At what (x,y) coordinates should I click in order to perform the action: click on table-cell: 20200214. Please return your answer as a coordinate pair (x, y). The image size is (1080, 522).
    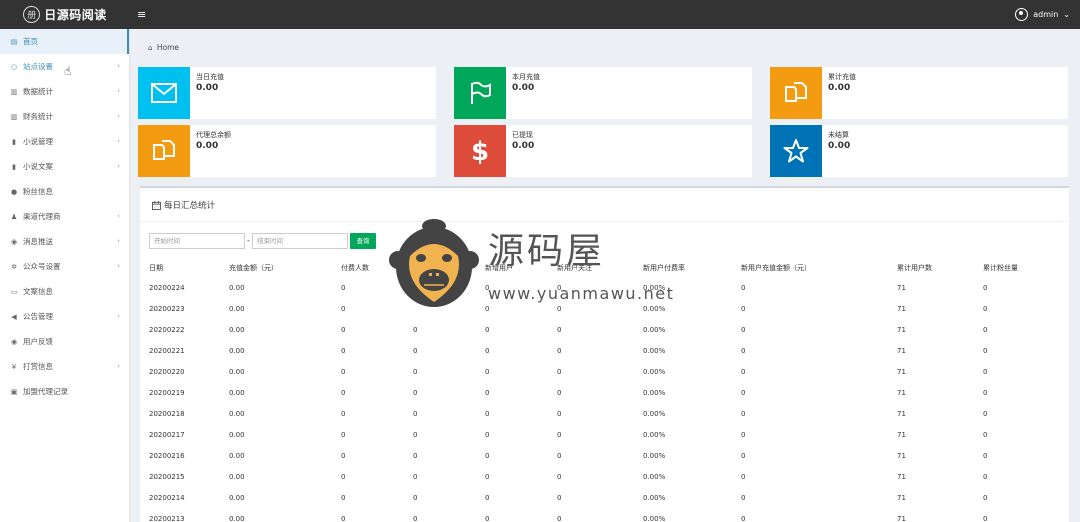
    Looking at the image, I should click on (167, 498).